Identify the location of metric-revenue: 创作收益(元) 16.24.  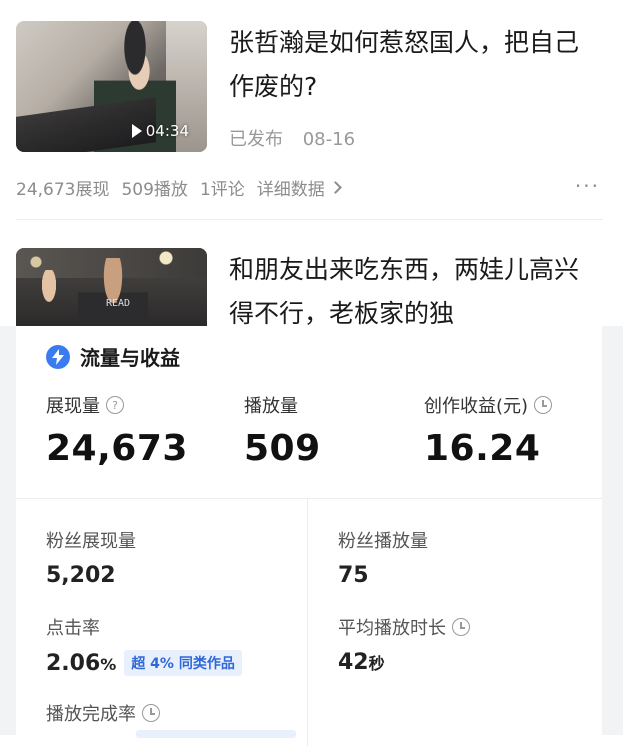
(488, 430).